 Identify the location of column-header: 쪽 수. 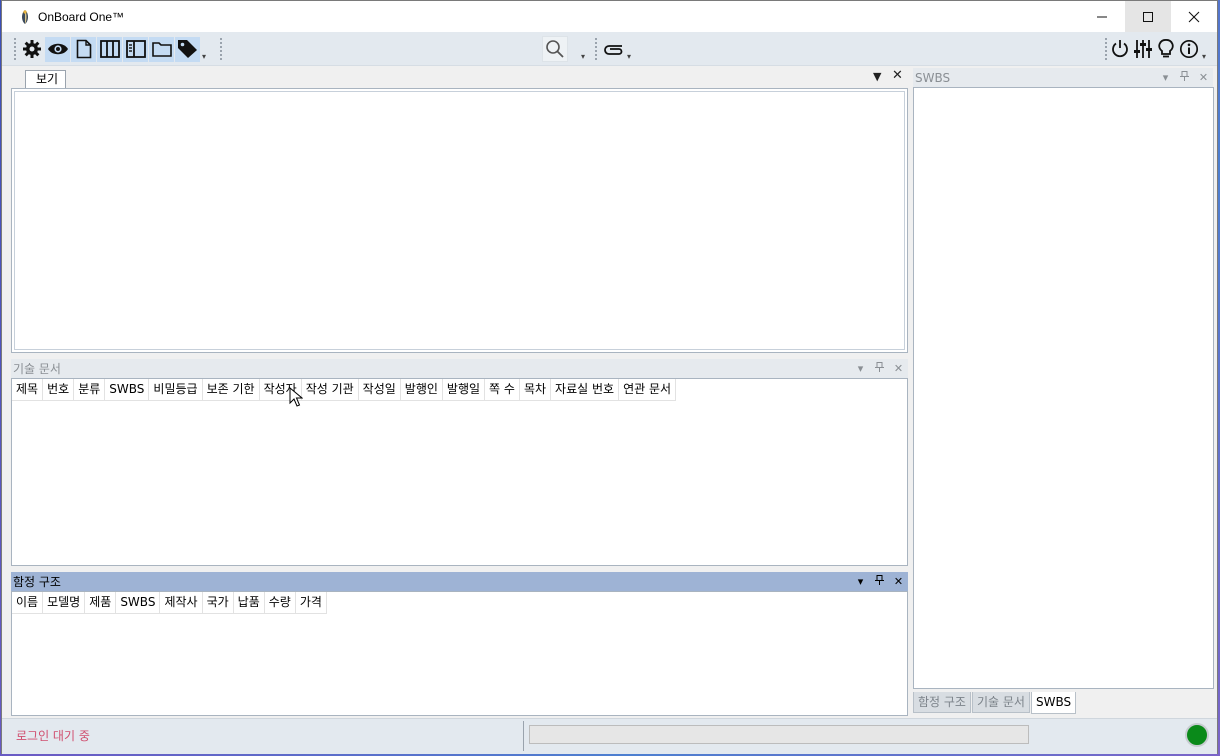
(502, 390).